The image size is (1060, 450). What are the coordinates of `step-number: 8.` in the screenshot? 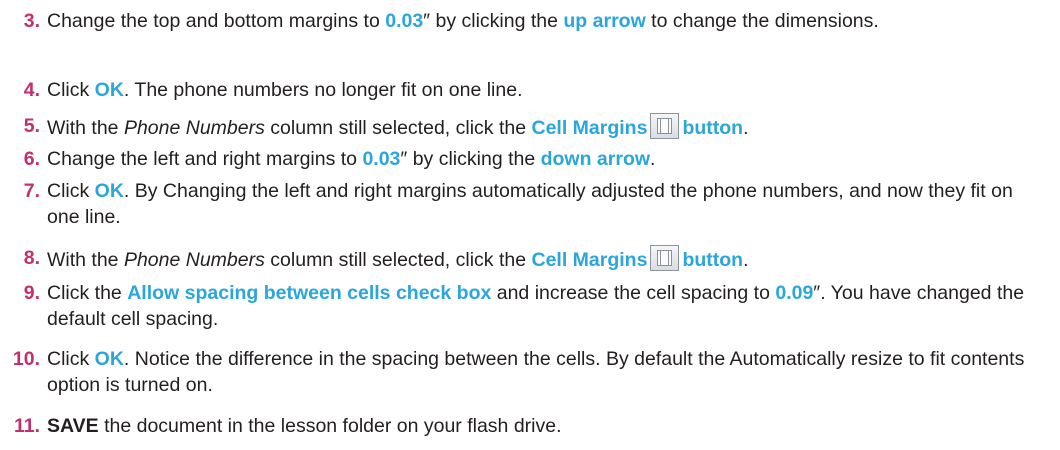 It's located at (31, 258).